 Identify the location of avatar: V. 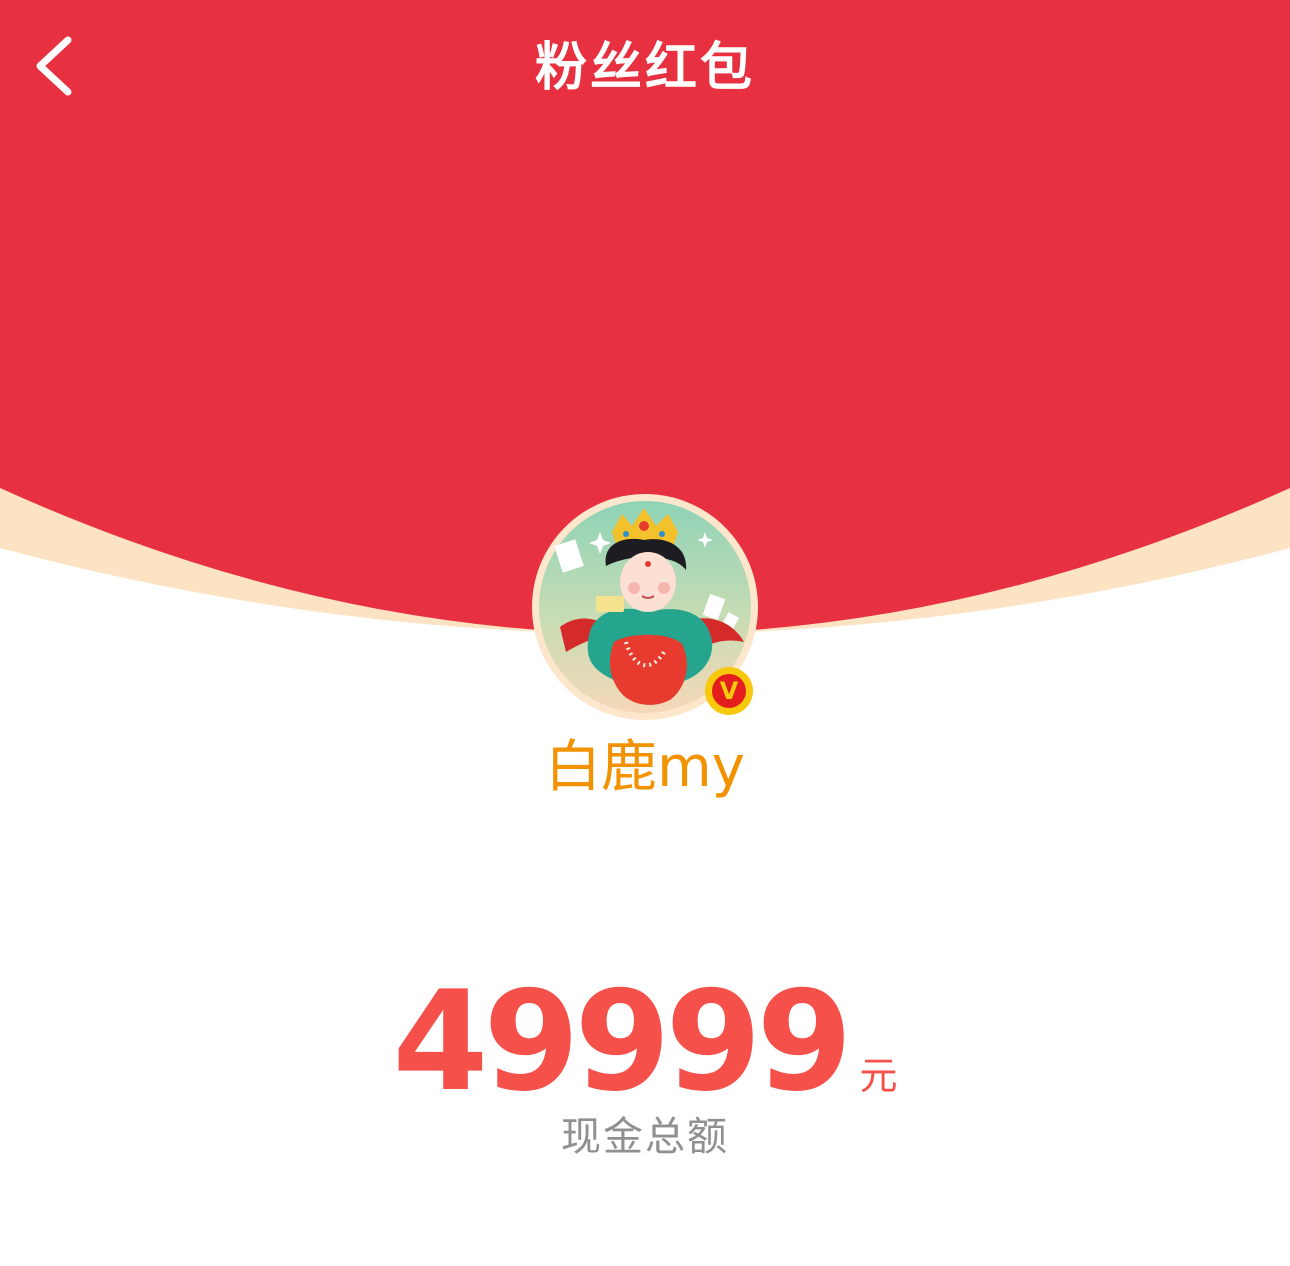
(645, 607).